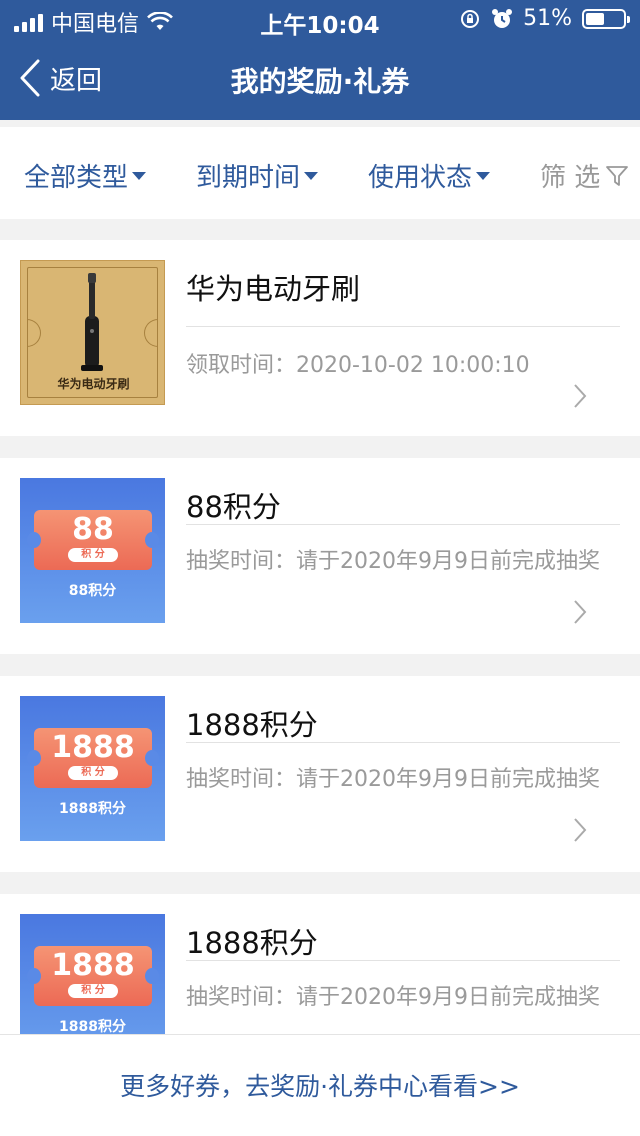 This screenshot has height=1136, width=640. I want to click on filter-expiry-time: 到期时间, so click(257, 175).